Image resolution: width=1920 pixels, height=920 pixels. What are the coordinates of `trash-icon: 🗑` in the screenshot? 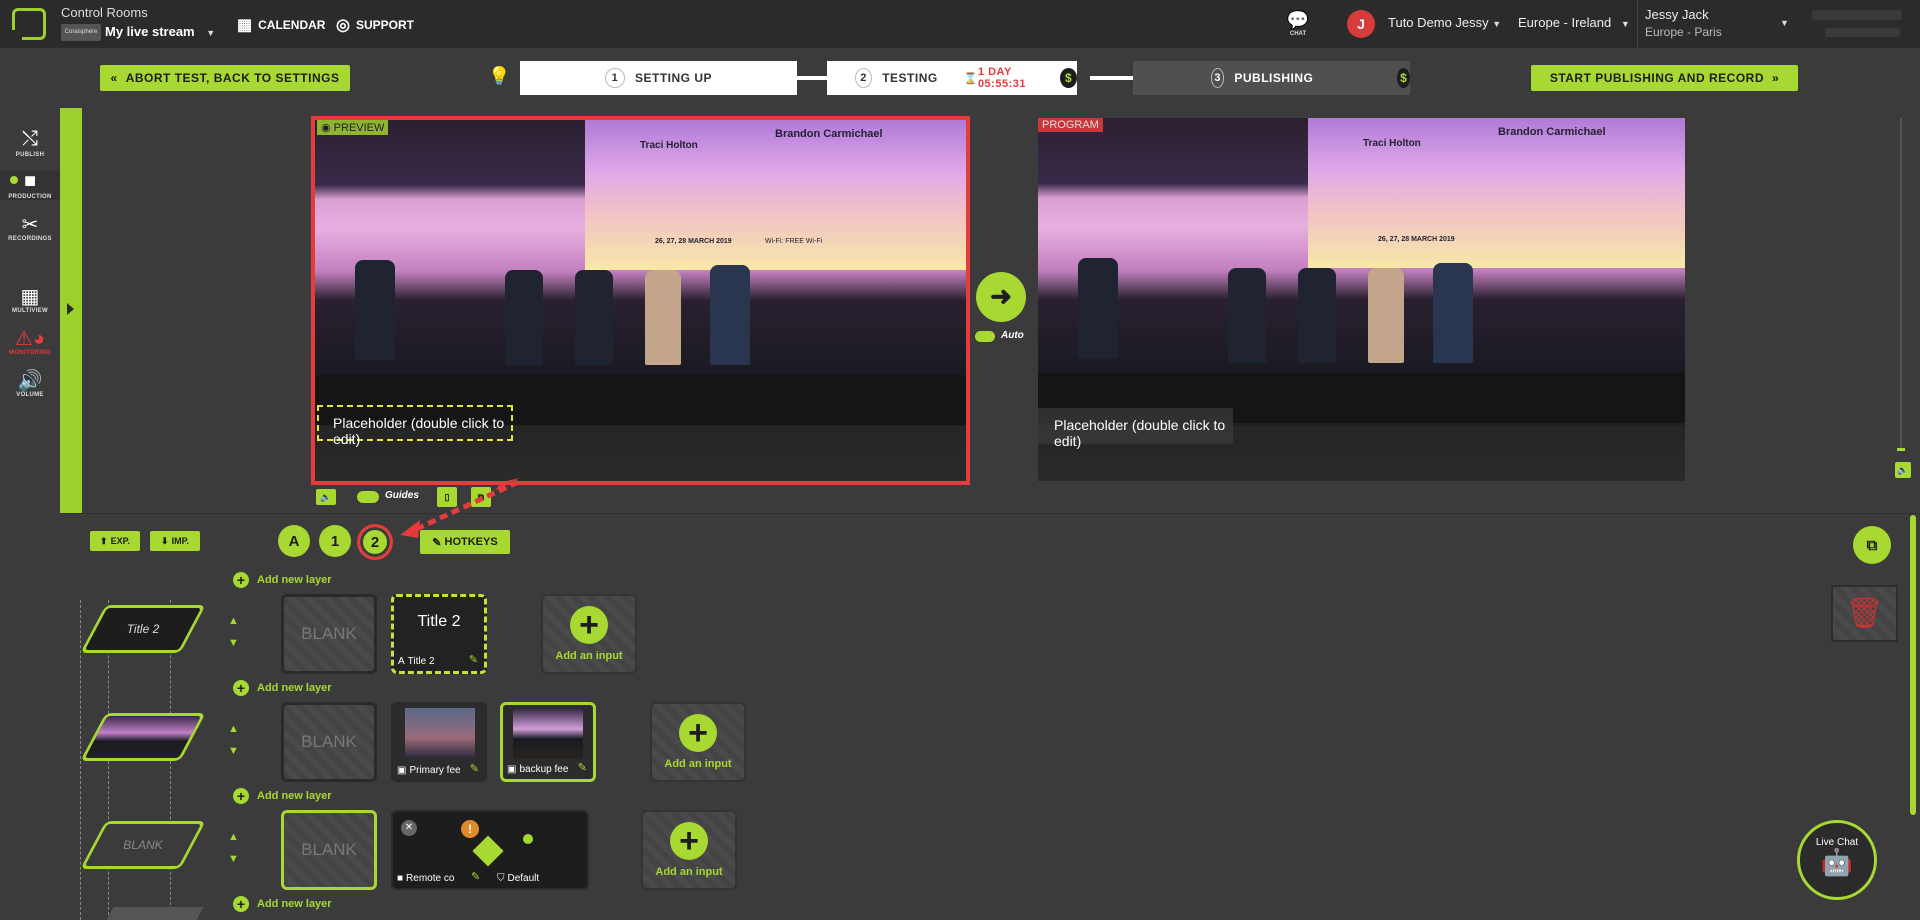 It's located at (1864, 613).